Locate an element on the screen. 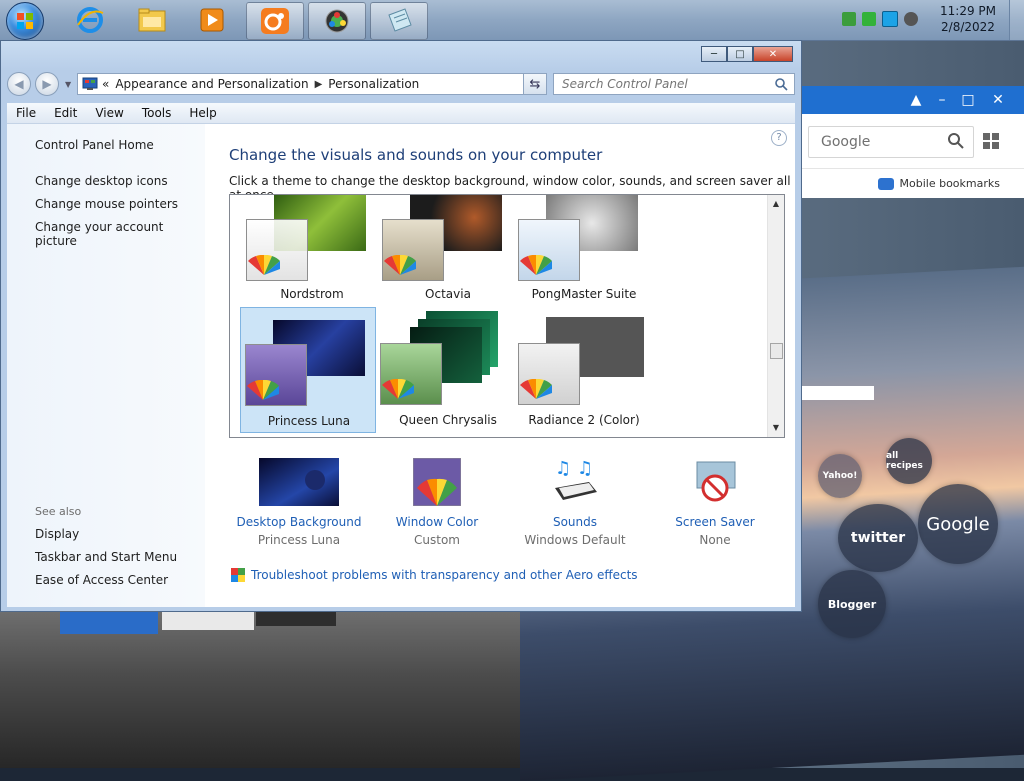 This screenshot has height=781, width=1024. theme-queen-chrysalis: Queen Chrysalis is located at coordinates (448, 370).